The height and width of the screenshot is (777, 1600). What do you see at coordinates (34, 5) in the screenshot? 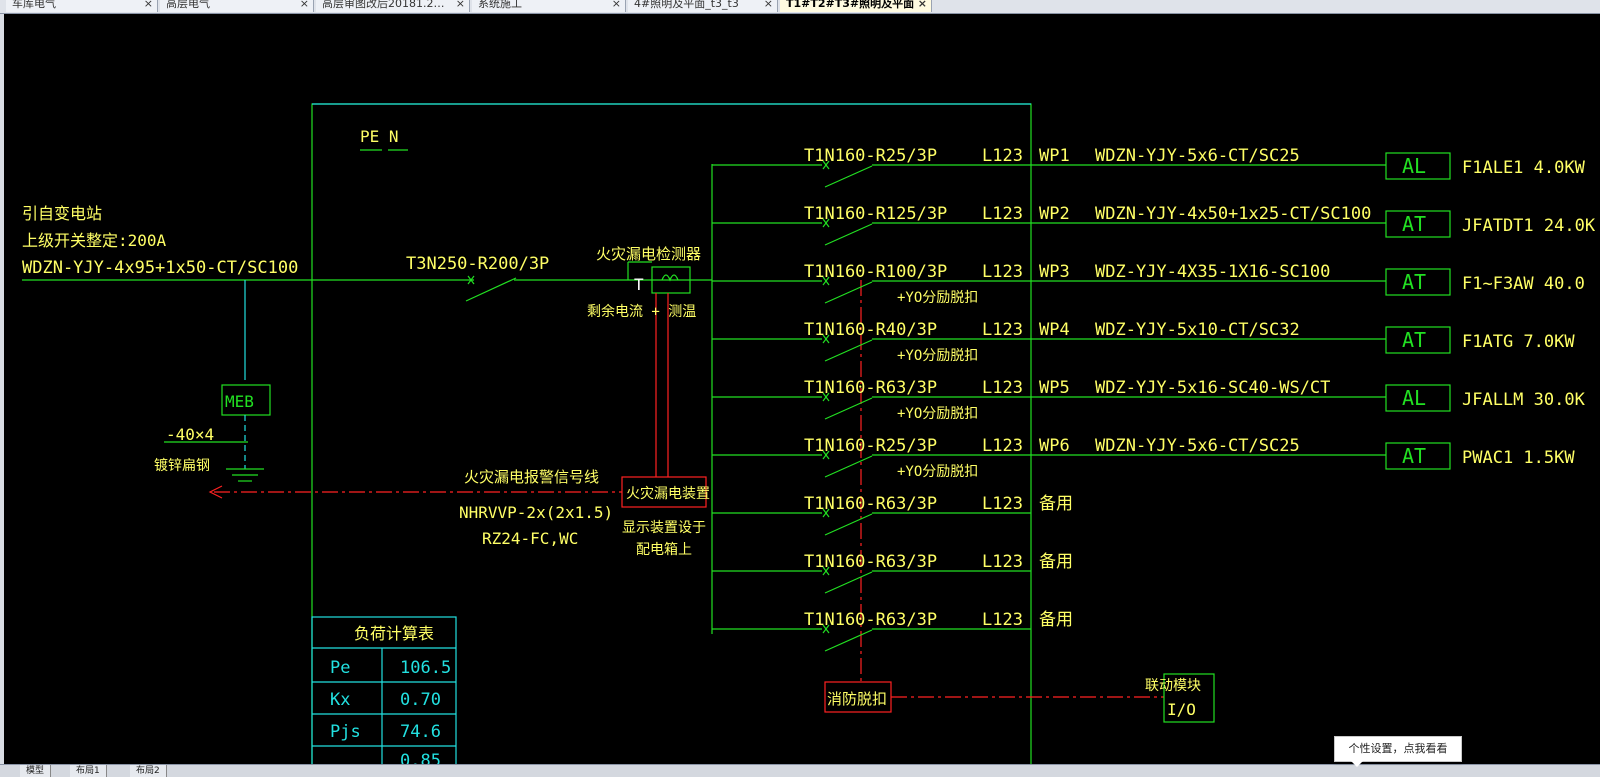
I see `tab-label: 车库电气` at bounding box center [34, 5].